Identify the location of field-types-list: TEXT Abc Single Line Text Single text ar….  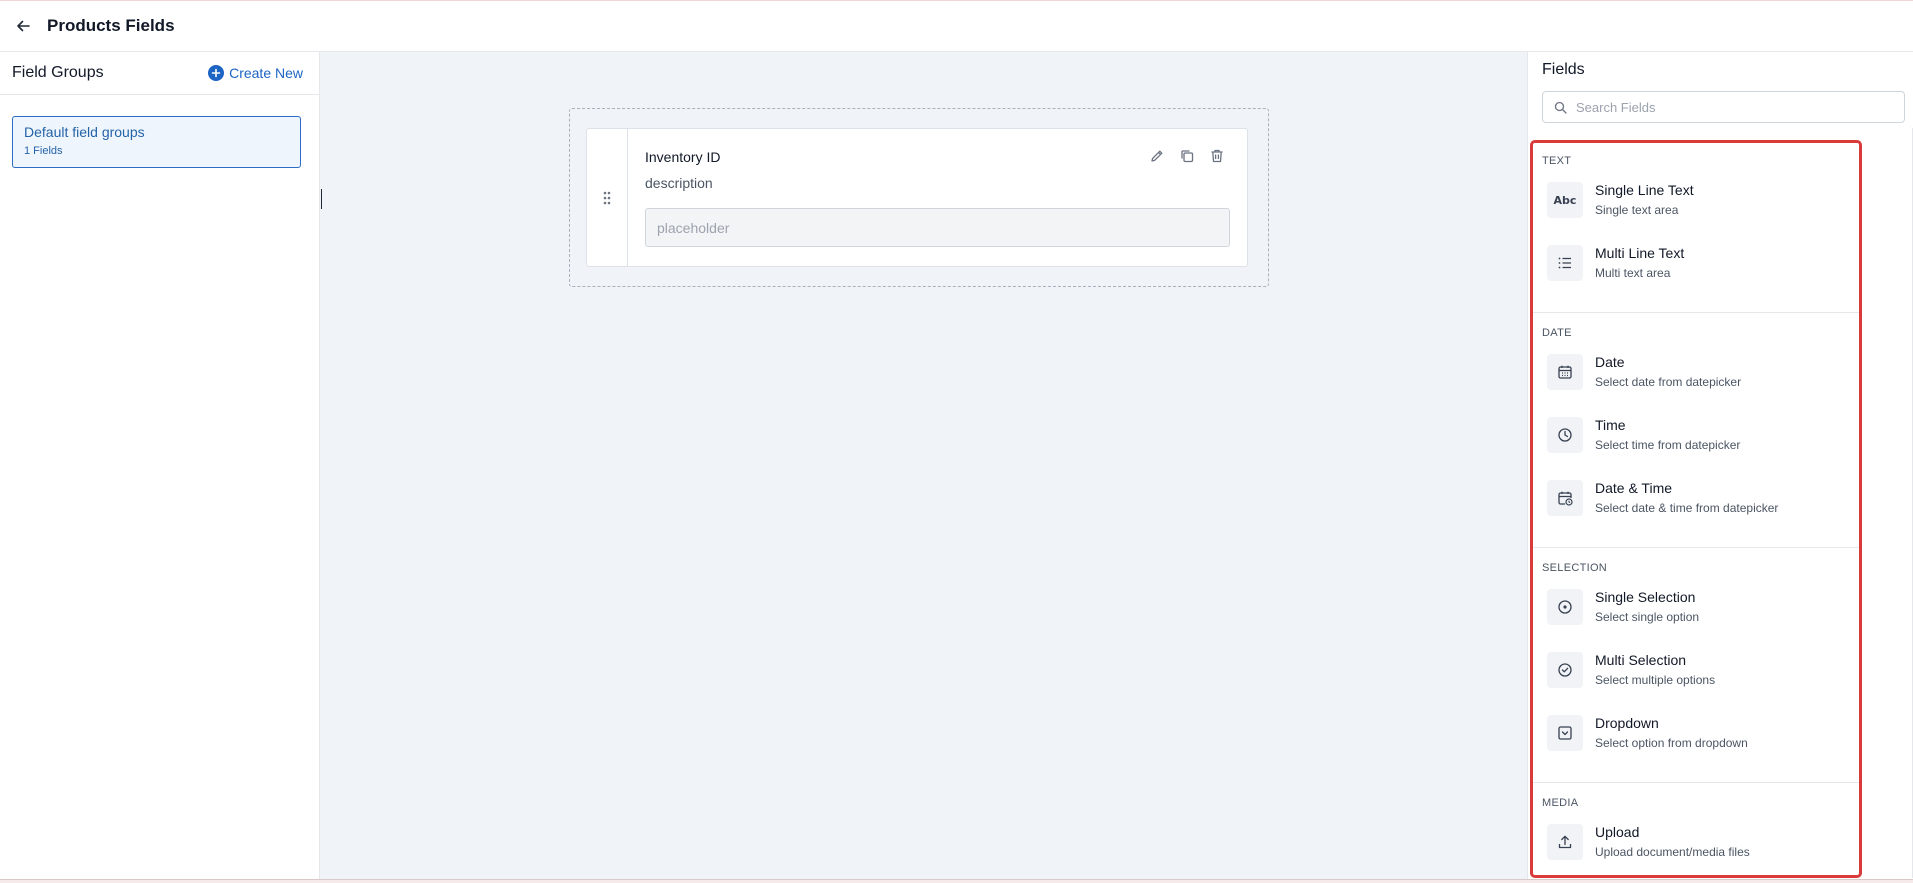
(1696, 509).